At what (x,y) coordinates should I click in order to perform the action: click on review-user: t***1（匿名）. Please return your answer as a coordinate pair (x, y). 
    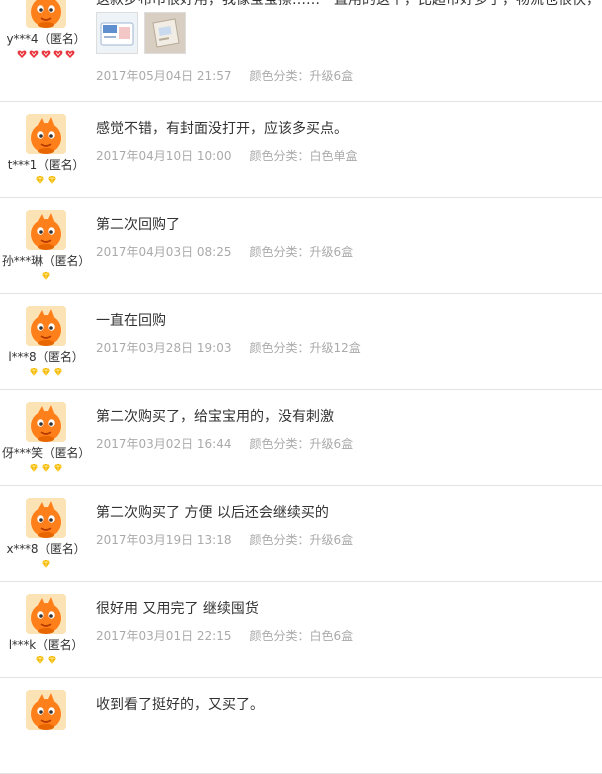
    Looking at the image, I should click on (46, 150).